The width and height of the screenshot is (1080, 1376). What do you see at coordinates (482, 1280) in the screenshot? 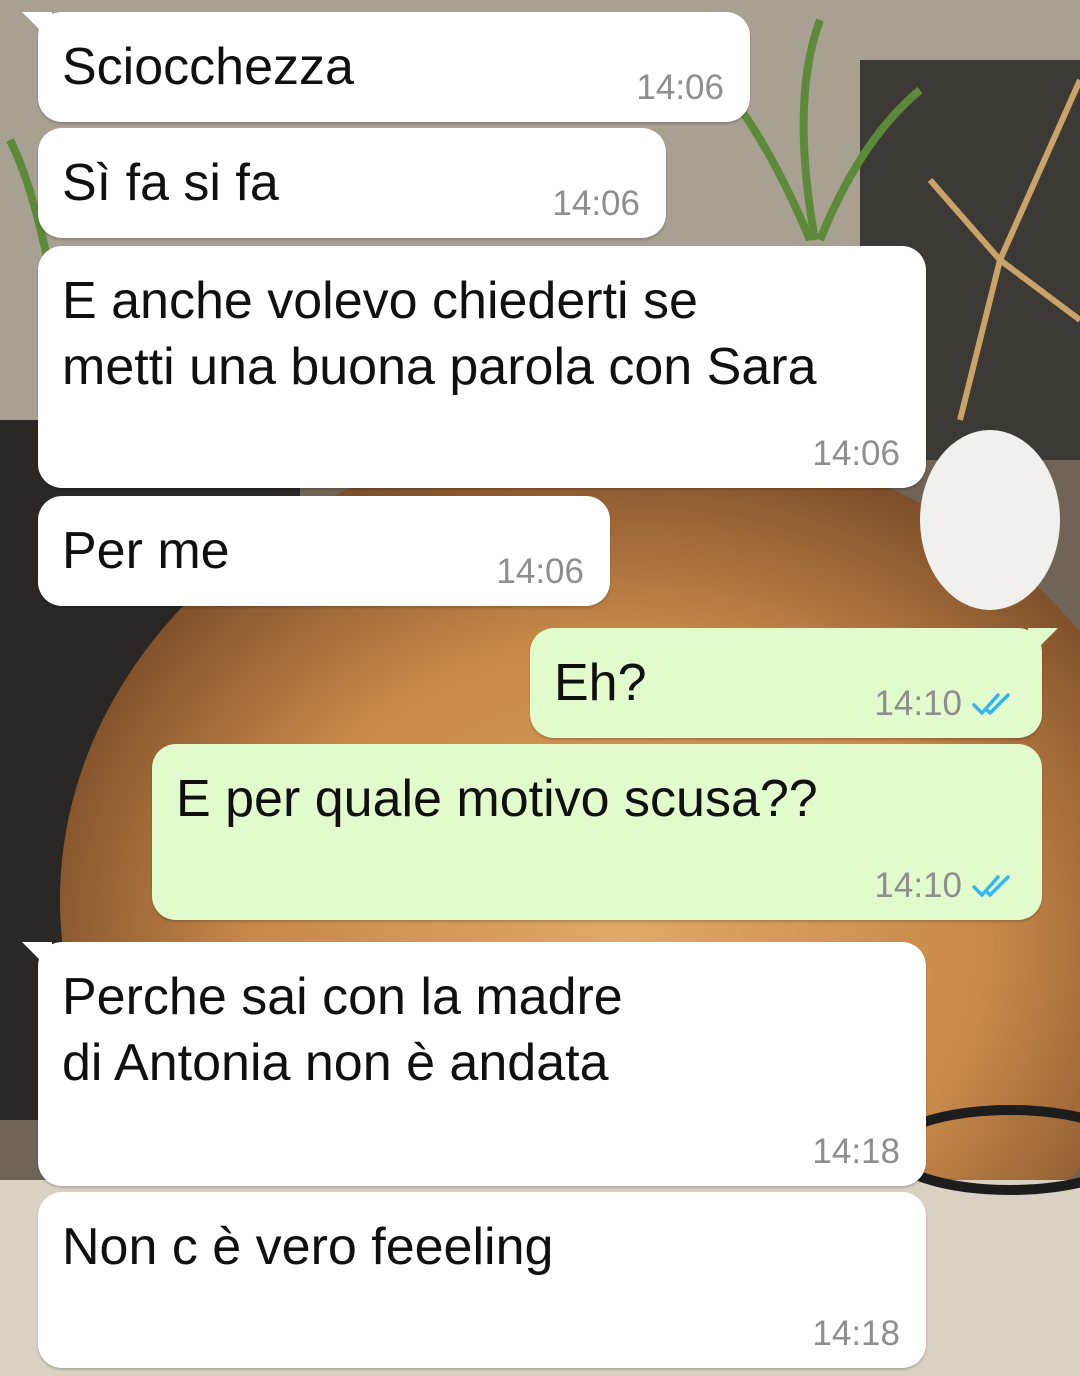
I see `message-bubble-incoming: Non c è vero feeeling 14:18` at bounding box center [482, 1280].